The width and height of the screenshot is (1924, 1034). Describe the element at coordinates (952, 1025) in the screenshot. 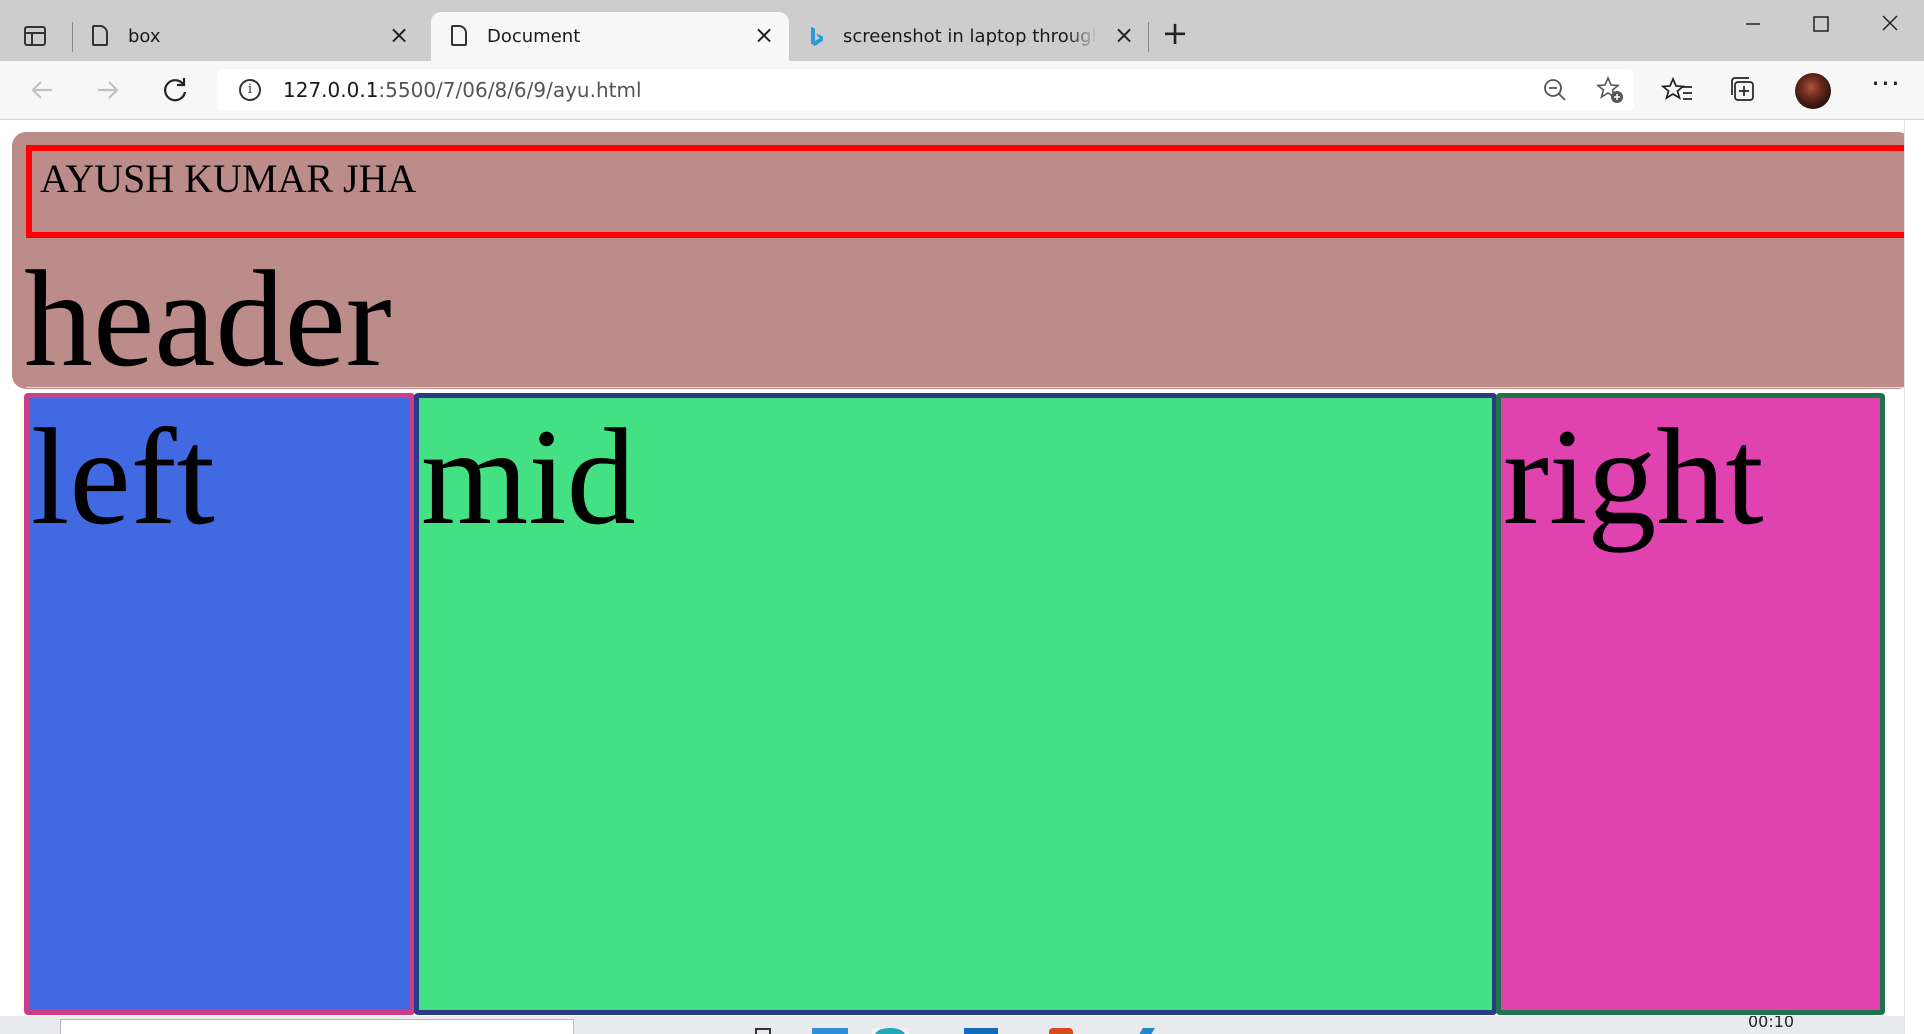

I see `taskbar: 00:10` at that location.